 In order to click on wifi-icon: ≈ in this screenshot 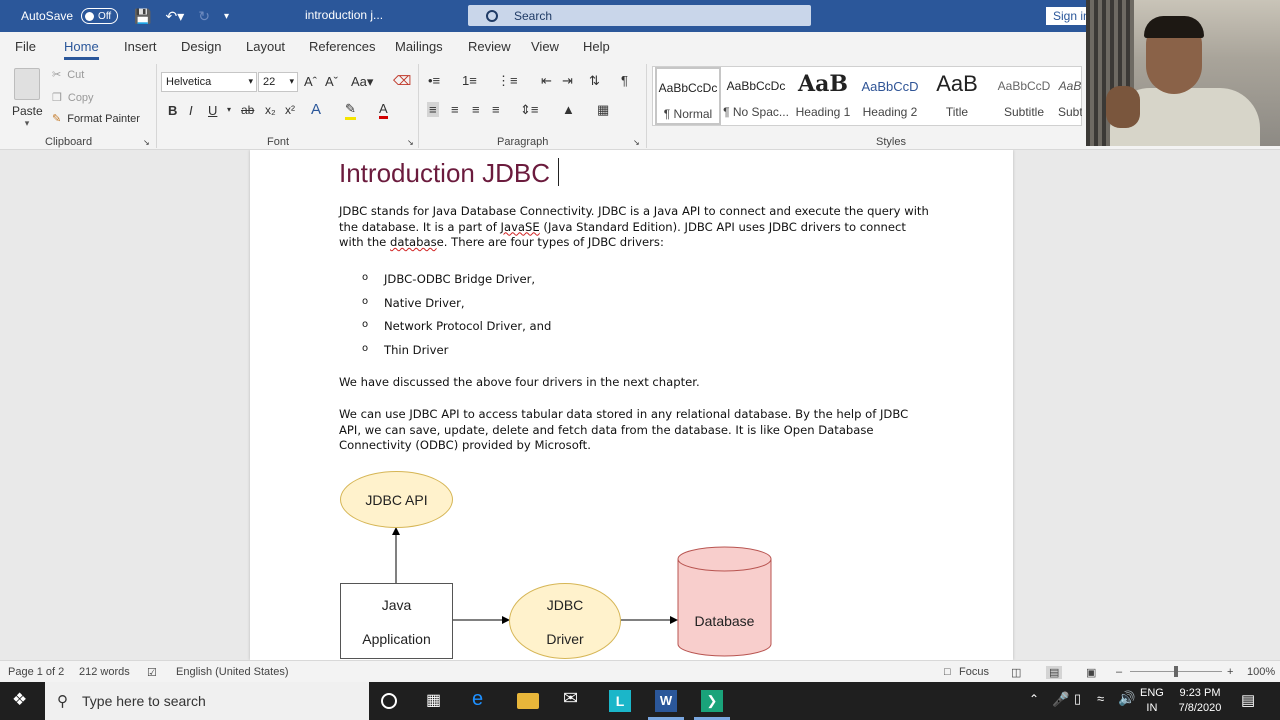, I will do `click(1107, 701)`.